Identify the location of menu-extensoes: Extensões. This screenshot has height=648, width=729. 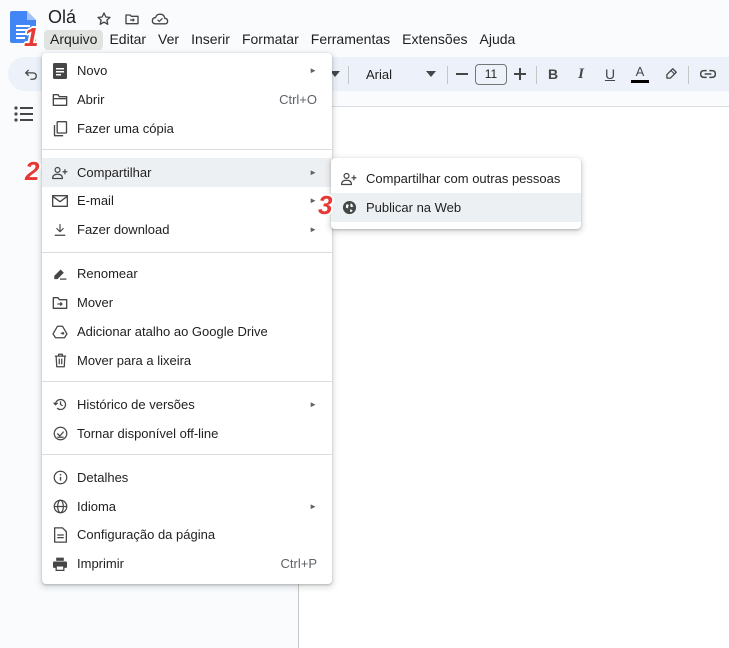
(434, 40).